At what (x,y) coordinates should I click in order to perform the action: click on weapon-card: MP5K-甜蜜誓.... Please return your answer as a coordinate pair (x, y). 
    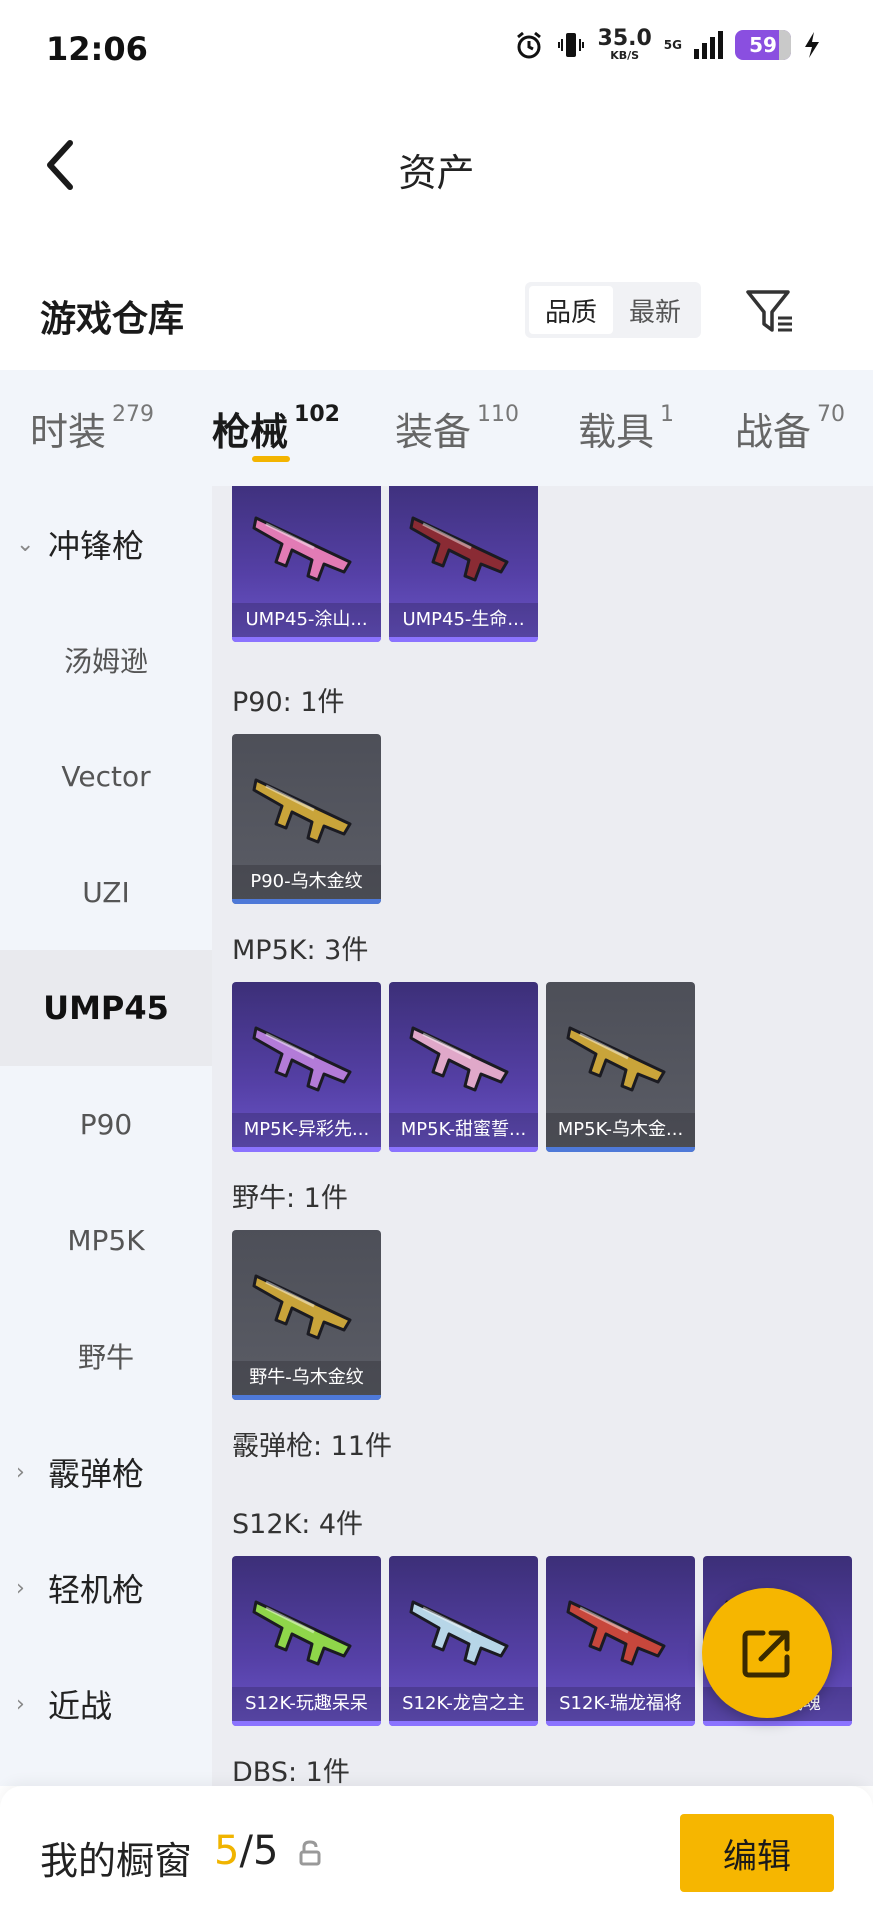
    Looking at the image, I should click on (463, 1067).